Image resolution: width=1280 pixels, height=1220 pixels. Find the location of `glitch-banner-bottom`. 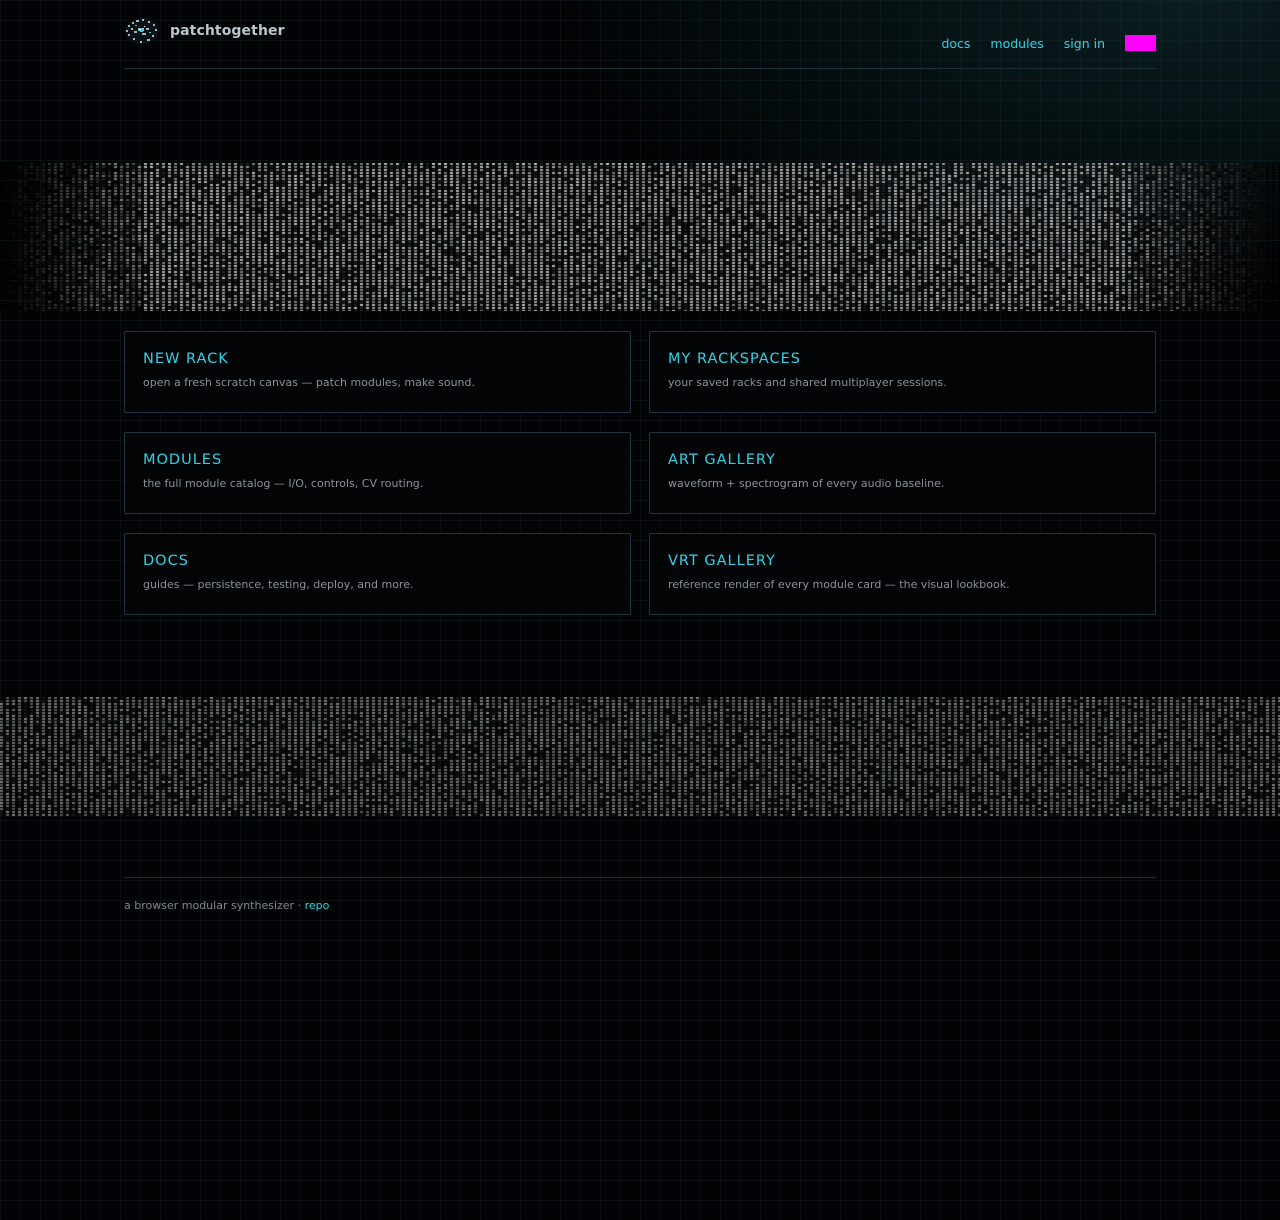

glitch-banner-bottom is located at coordinates (640, 757).